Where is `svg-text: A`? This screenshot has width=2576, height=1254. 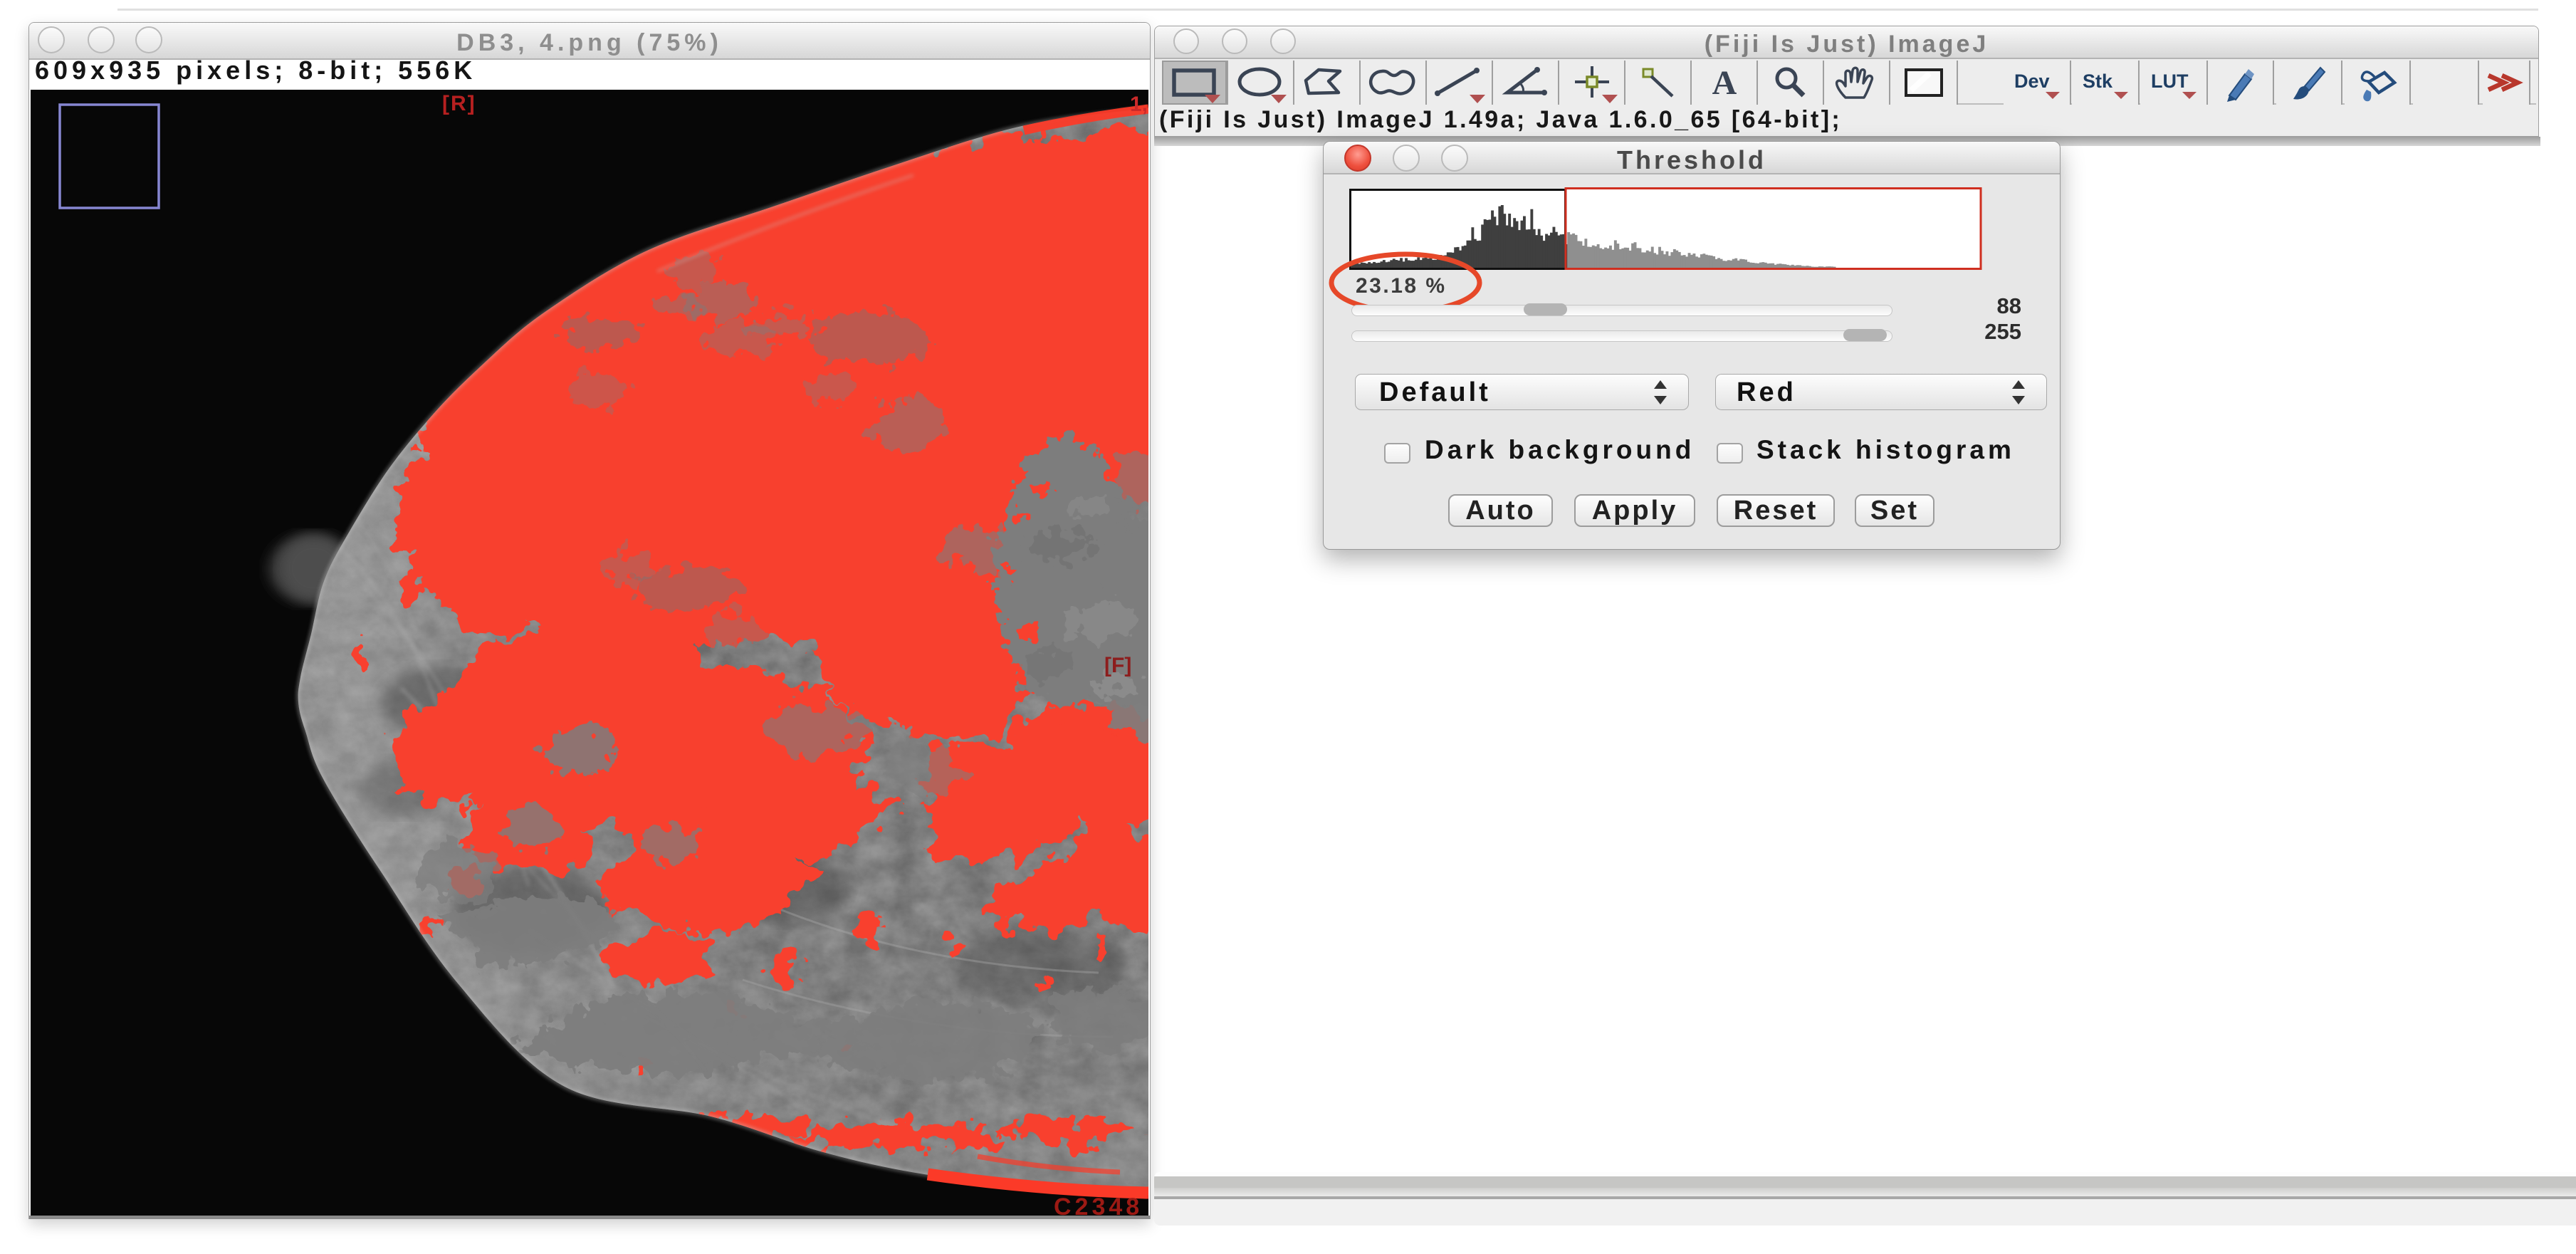 svg-text: A is located at coordinates (1724, 83).